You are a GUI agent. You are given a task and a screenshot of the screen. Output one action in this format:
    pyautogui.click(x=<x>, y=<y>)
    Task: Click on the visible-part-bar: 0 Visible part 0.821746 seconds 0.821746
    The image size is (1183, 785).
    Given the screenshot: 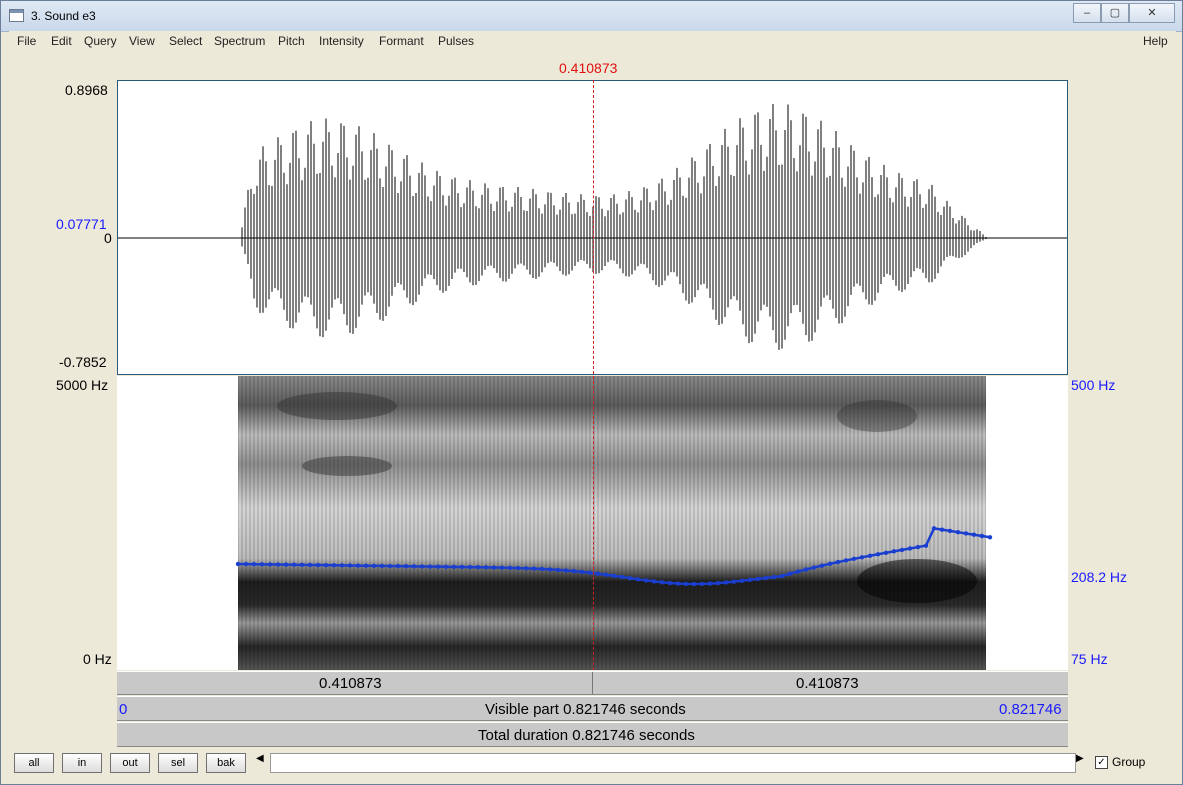 What is the action you would take?
    pyautogui.click(x=592, y=708)
    